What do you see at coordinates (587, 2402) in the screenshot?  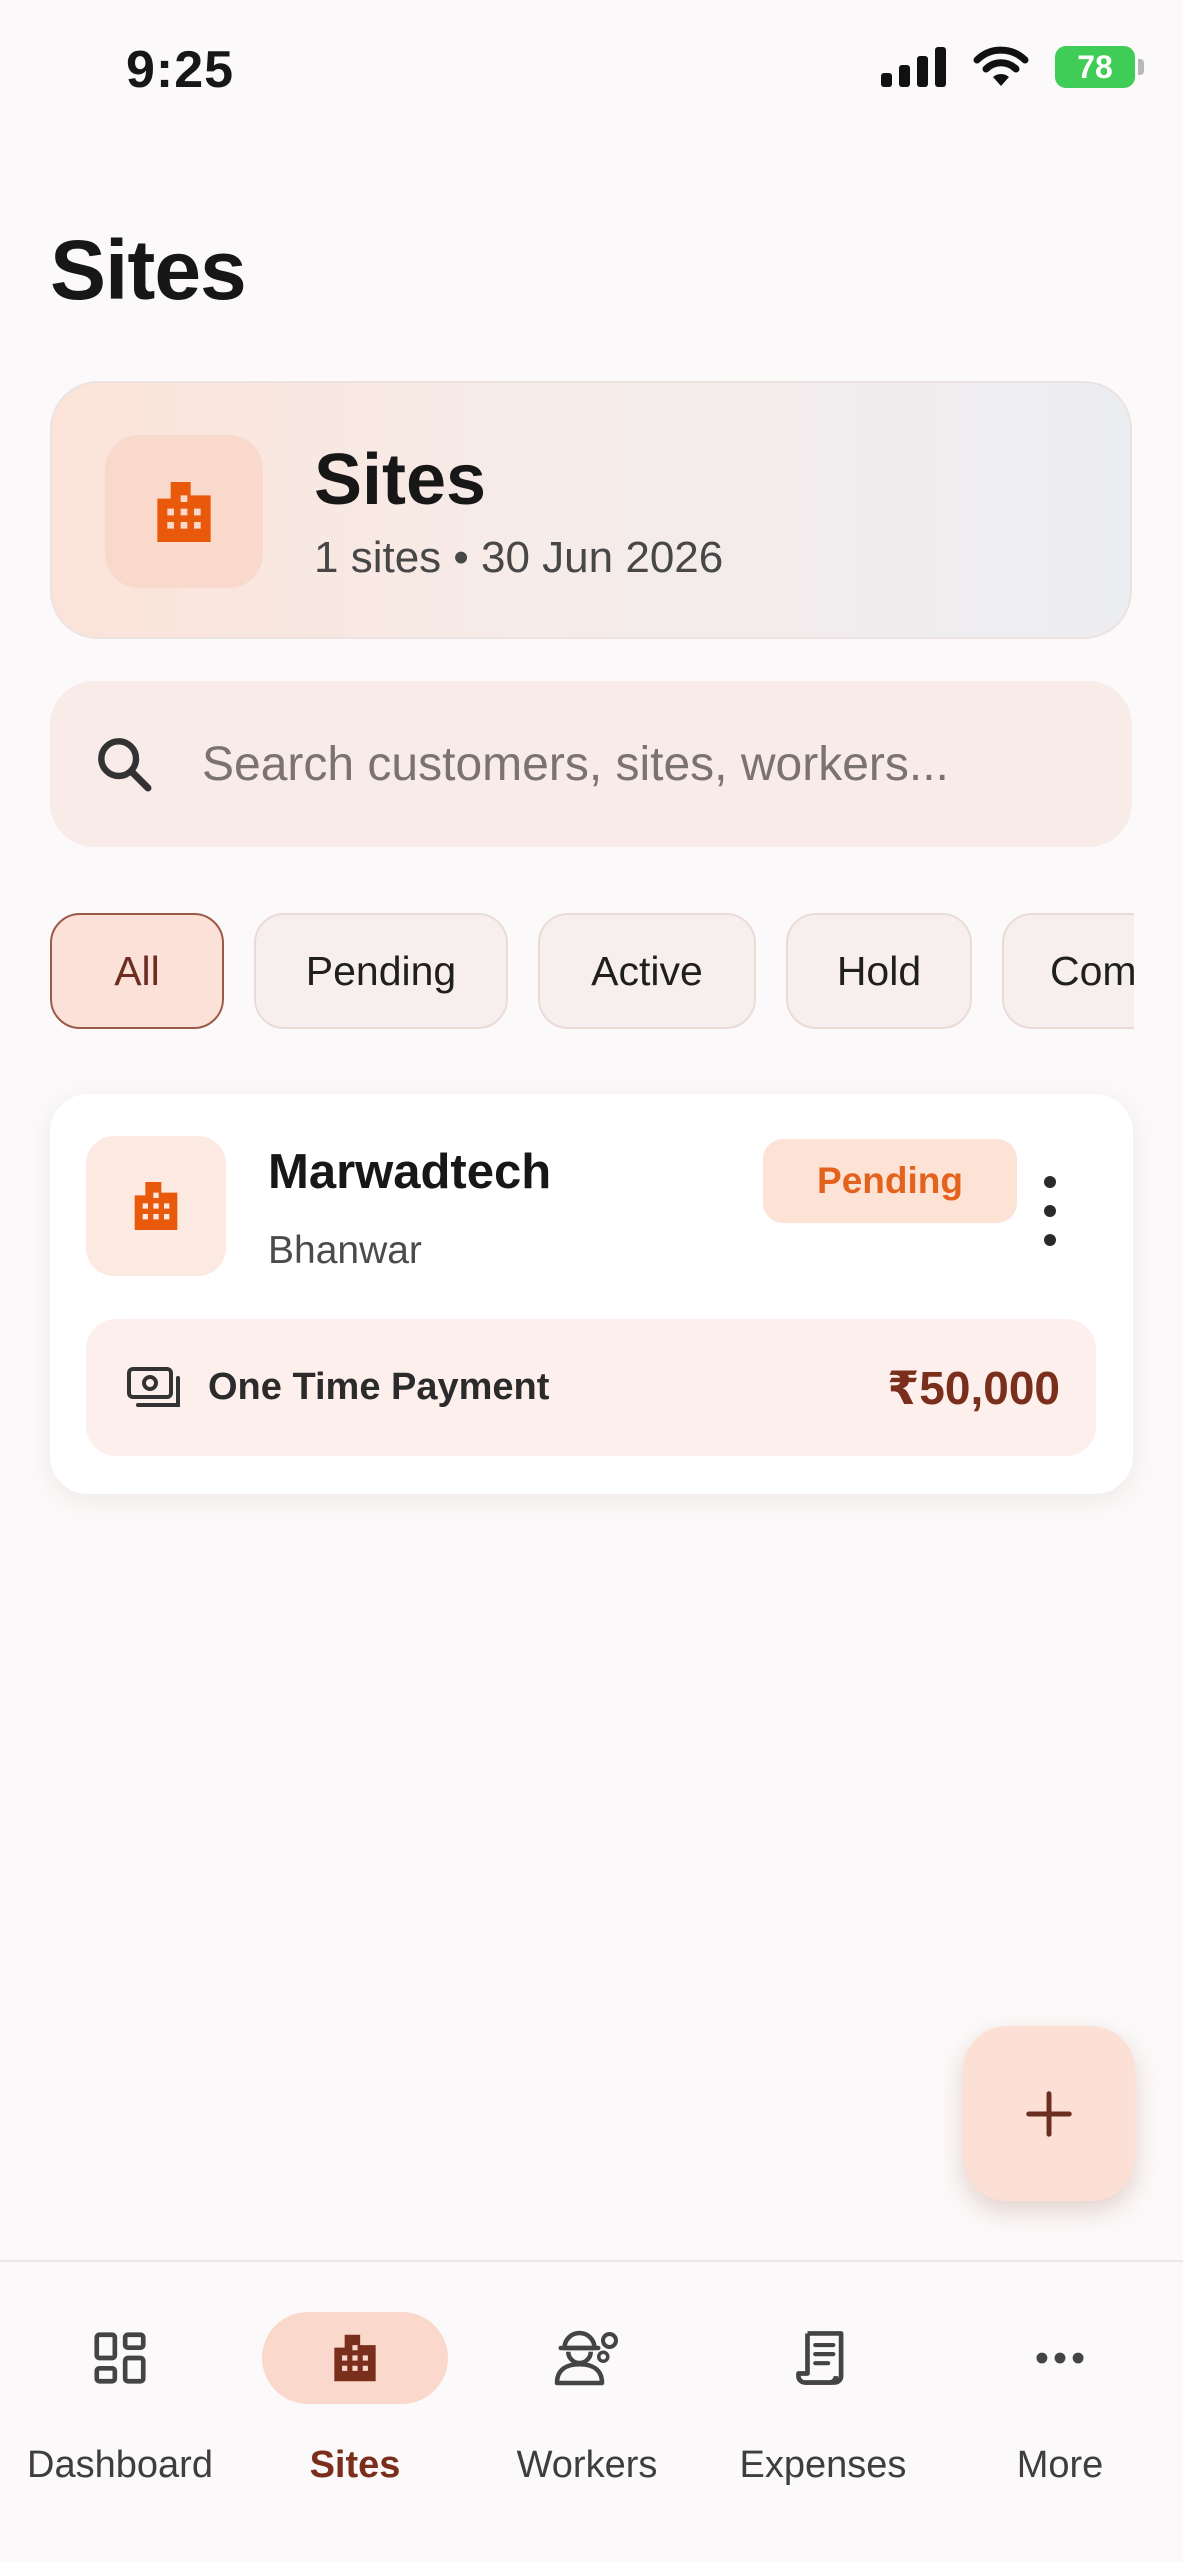 I see `nav-item-workers: Workers` at bounding box center [587, 2402].